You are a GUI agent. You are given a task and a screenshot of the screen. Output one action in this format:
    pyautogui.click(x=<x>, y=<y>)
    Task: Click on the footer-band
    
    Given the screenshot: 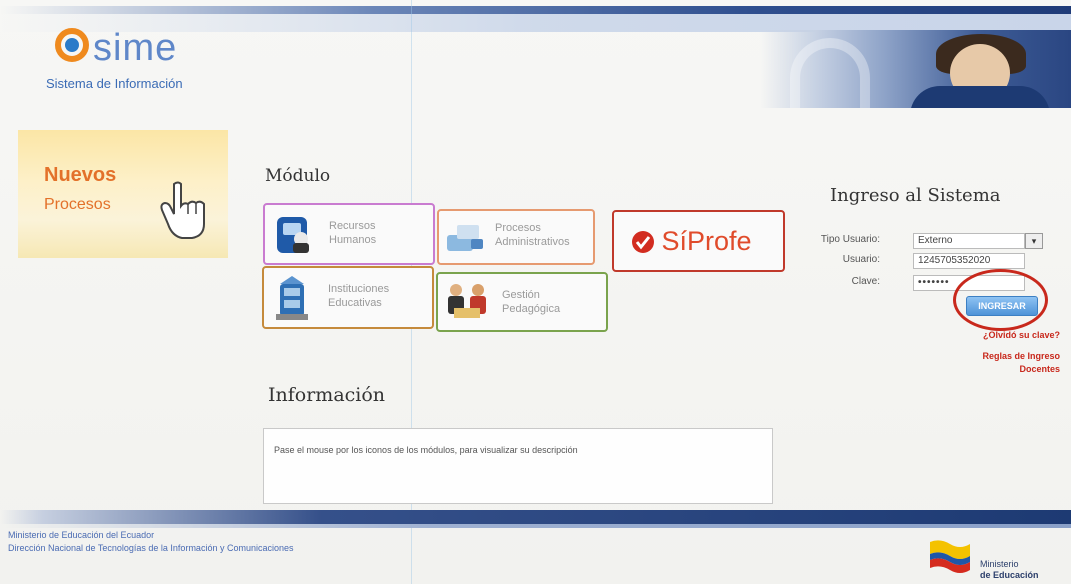 What is the action you would take?
    pyautogui.click(x=535, y=517)
    